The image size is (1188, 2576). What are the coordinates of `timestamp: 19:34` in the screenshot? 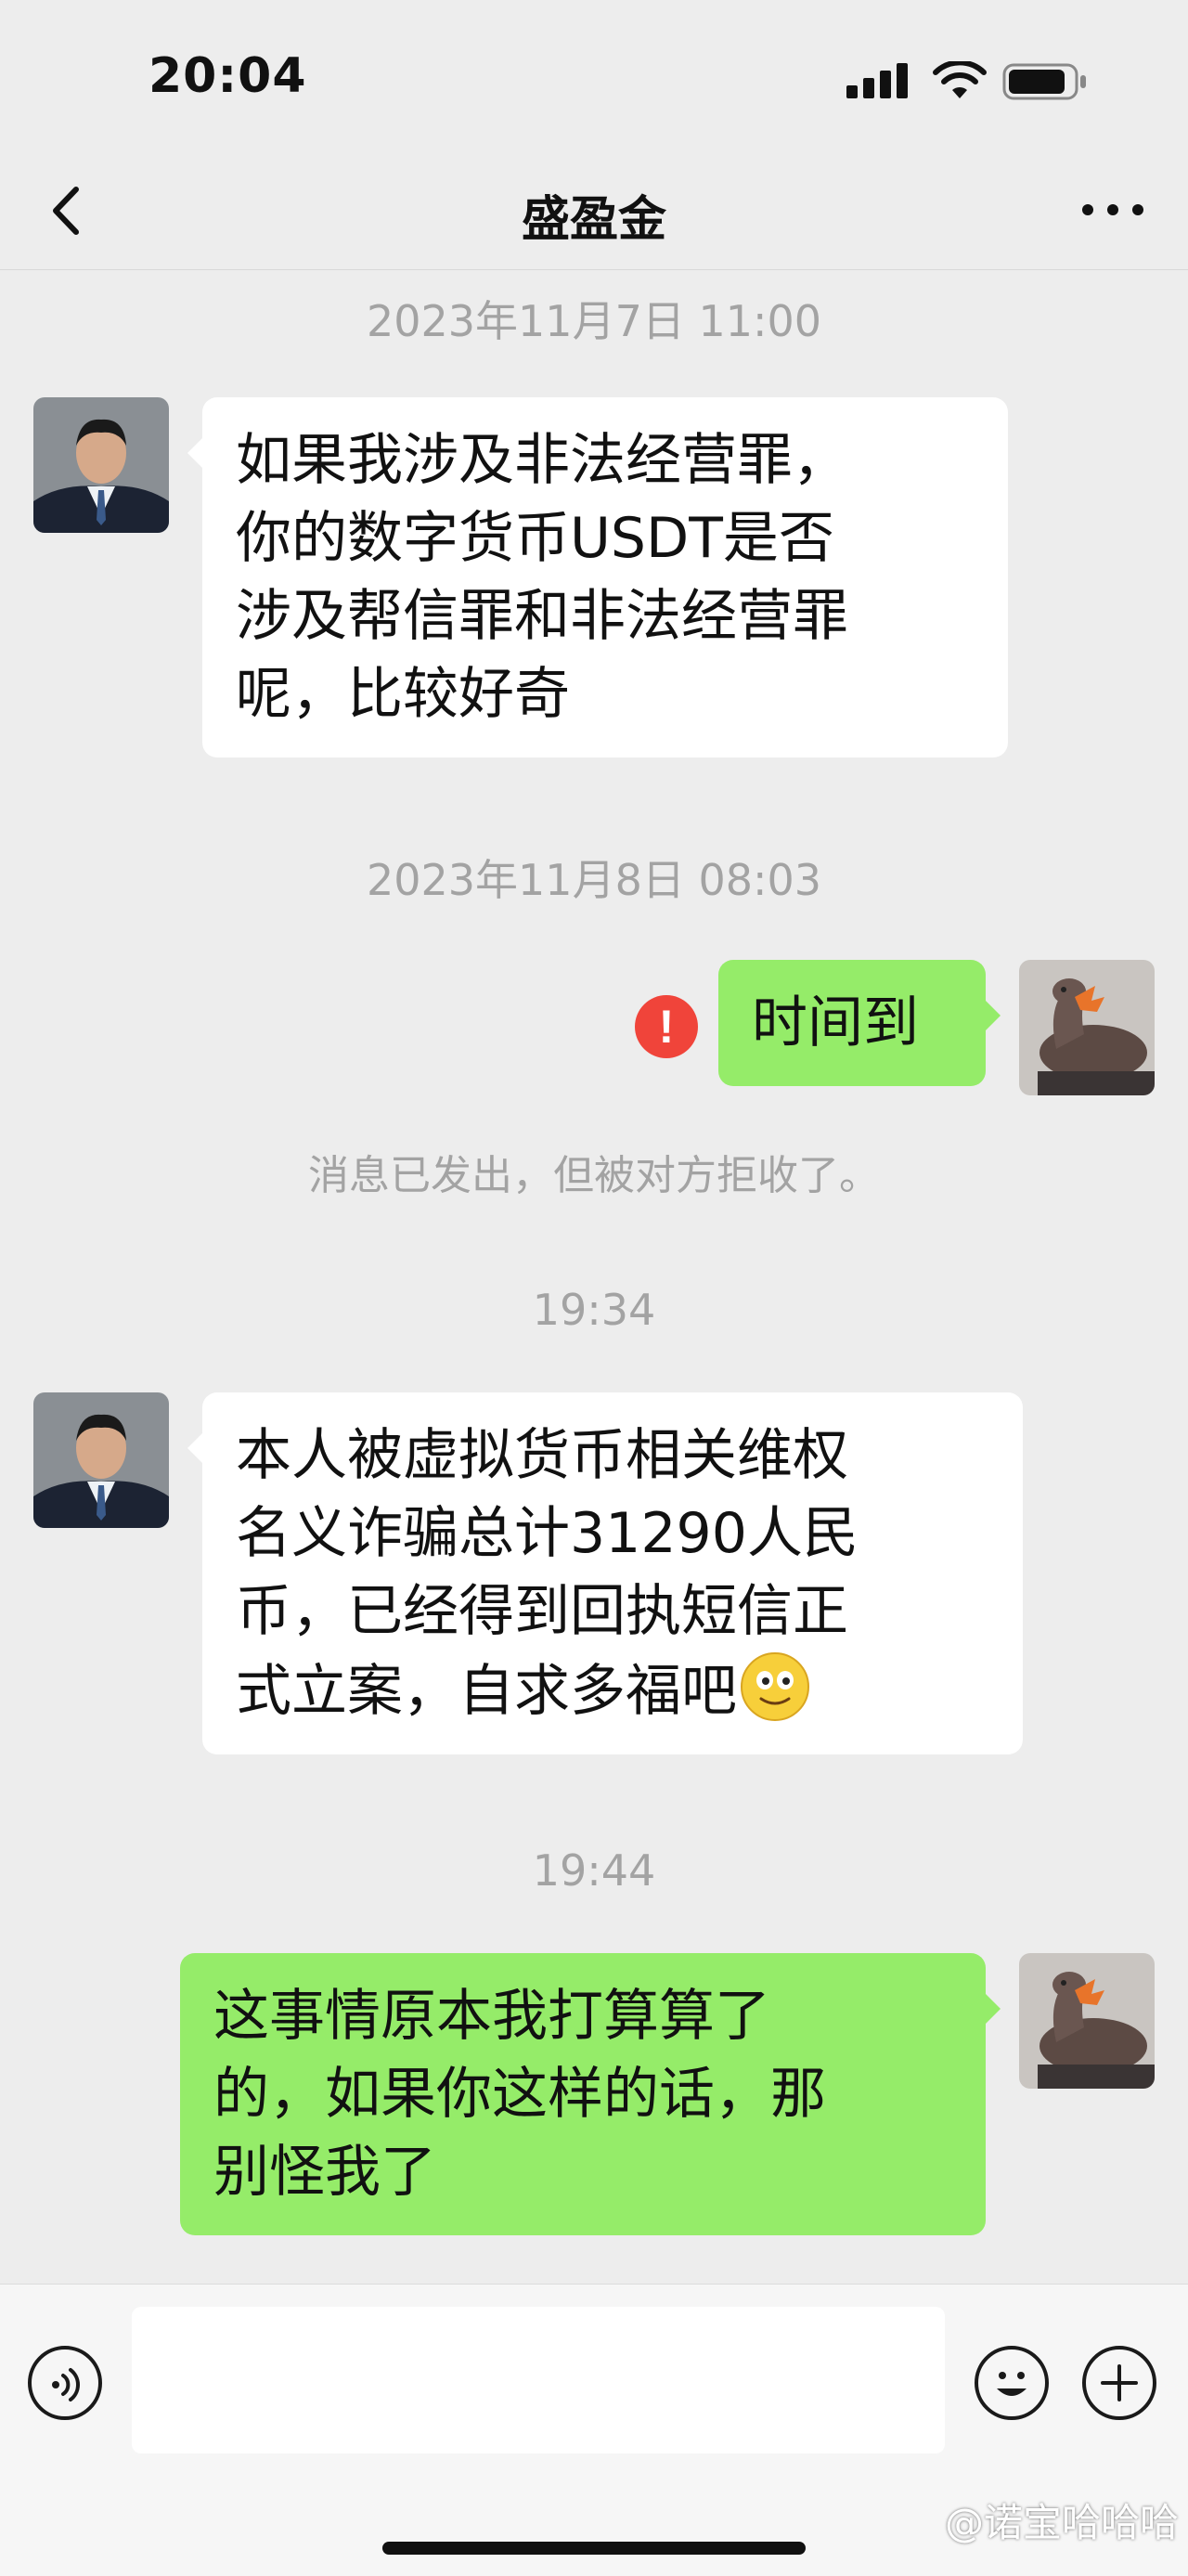 It's located at (594, 1310).